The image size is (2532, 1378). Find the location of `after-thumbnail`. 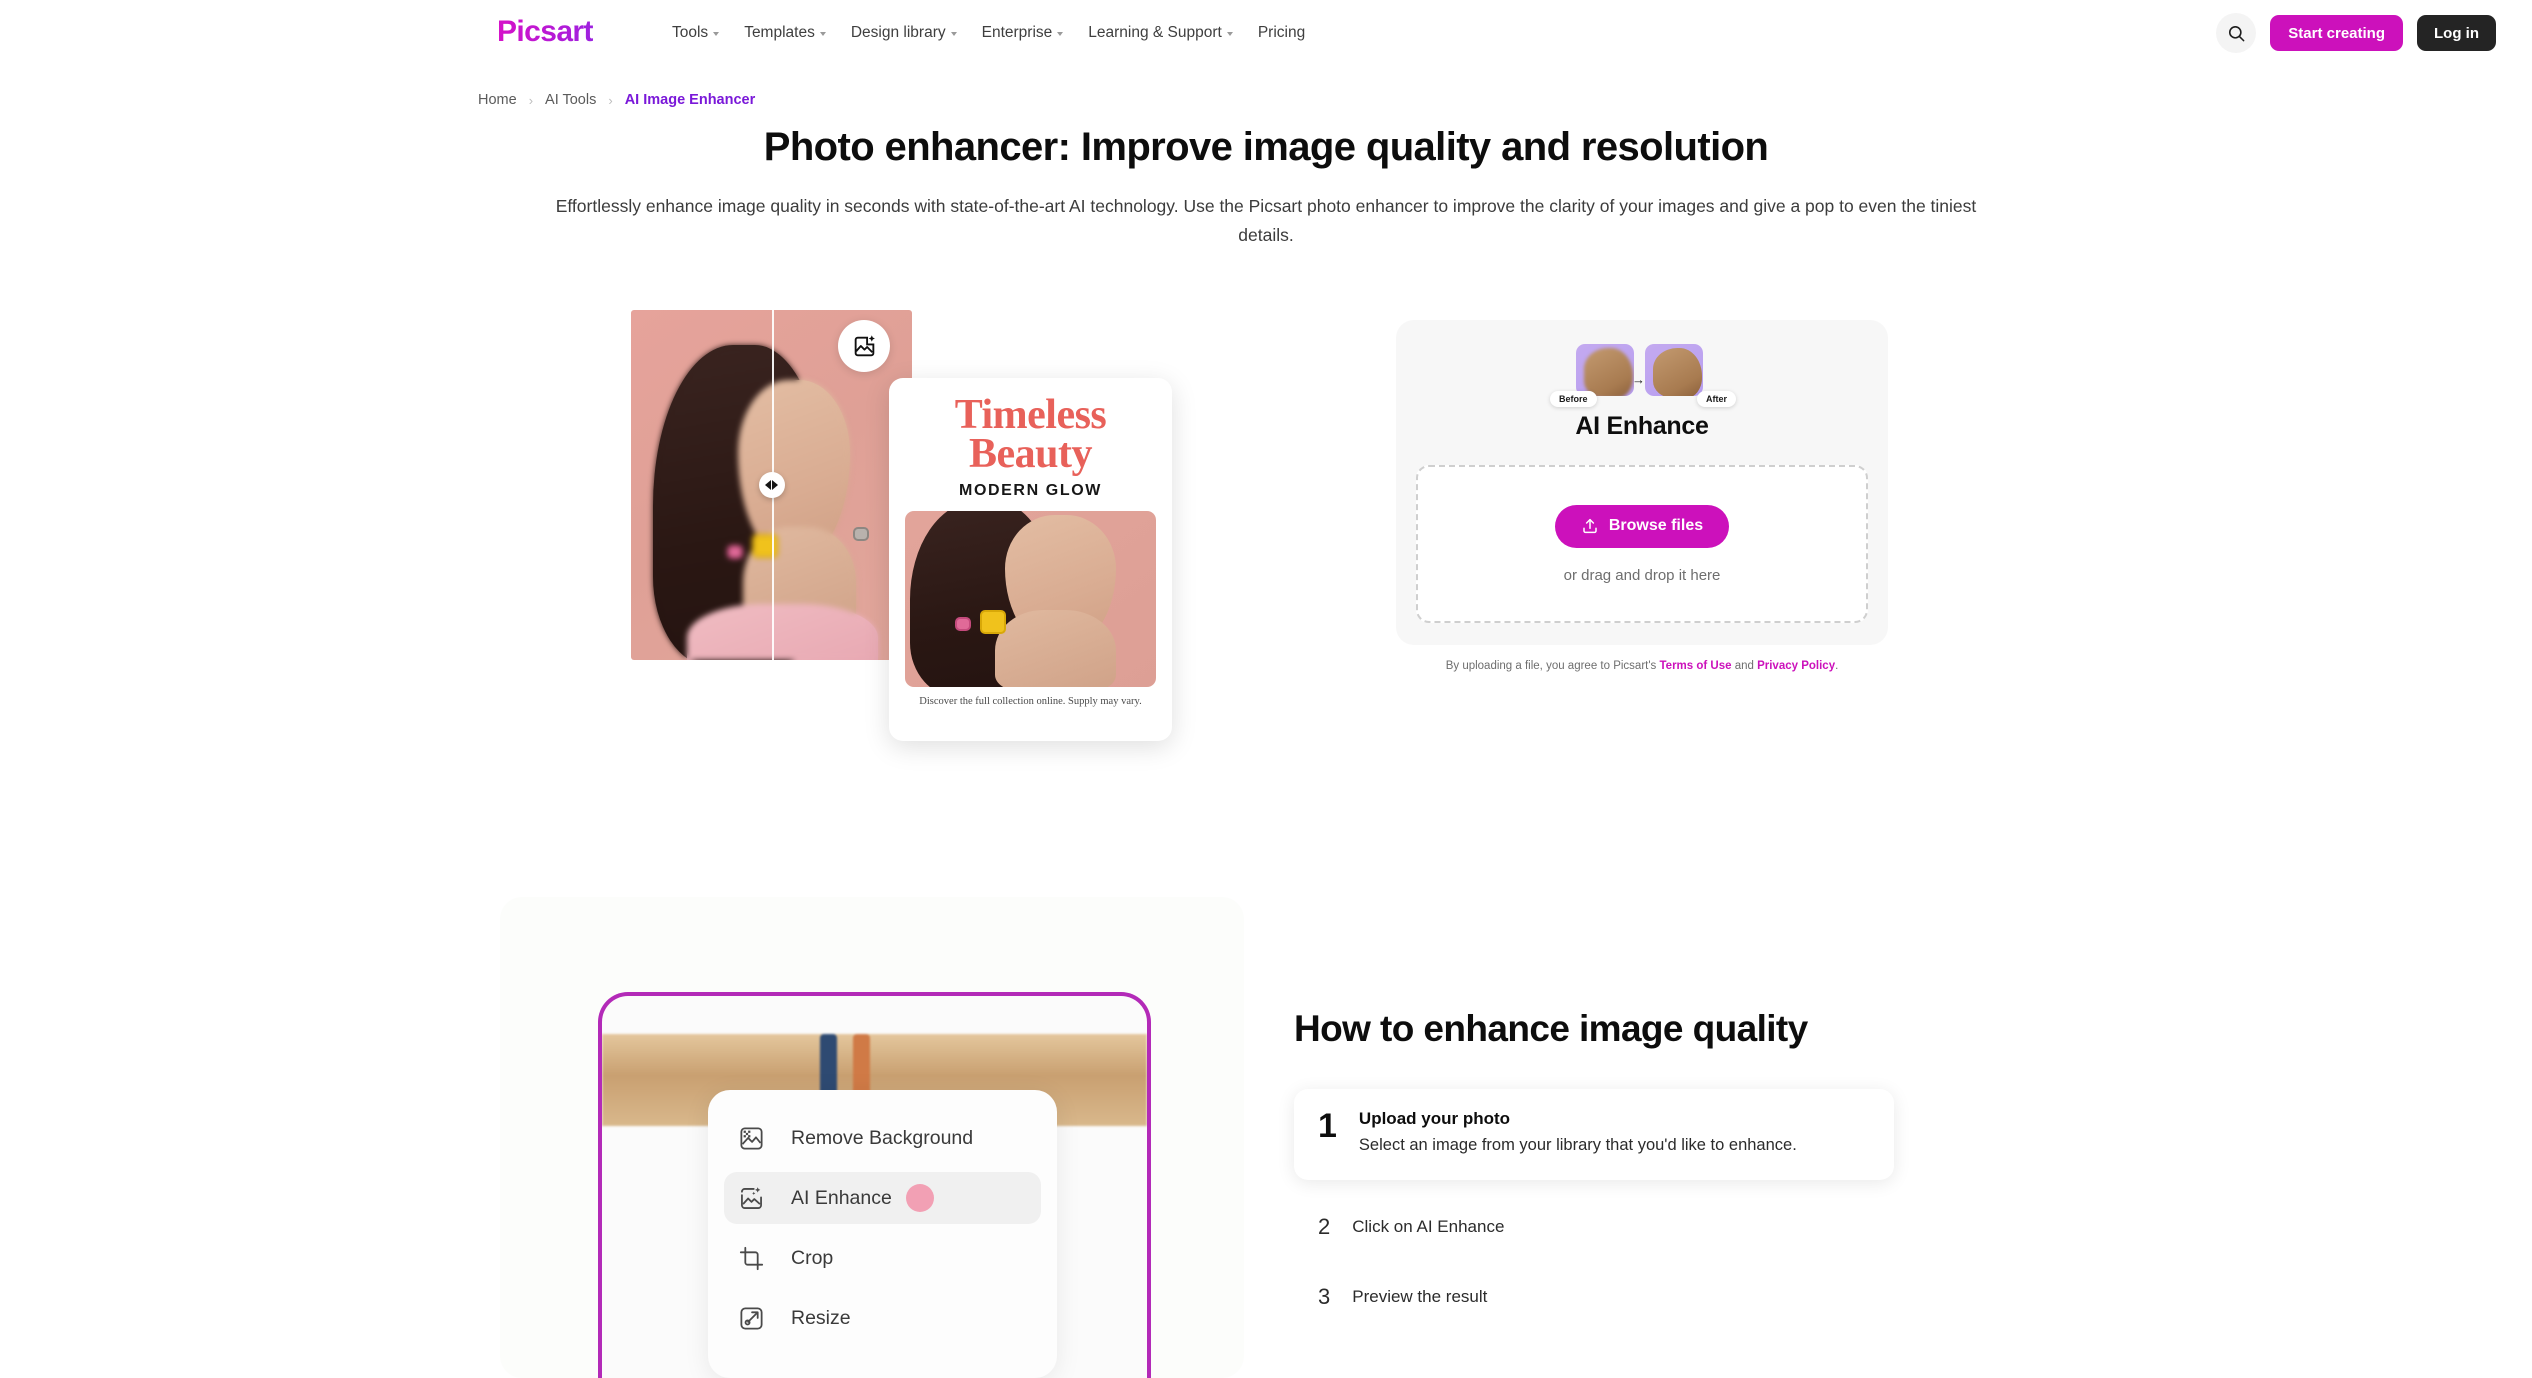

after-thumbnail is located at coordinates (1674, 370).